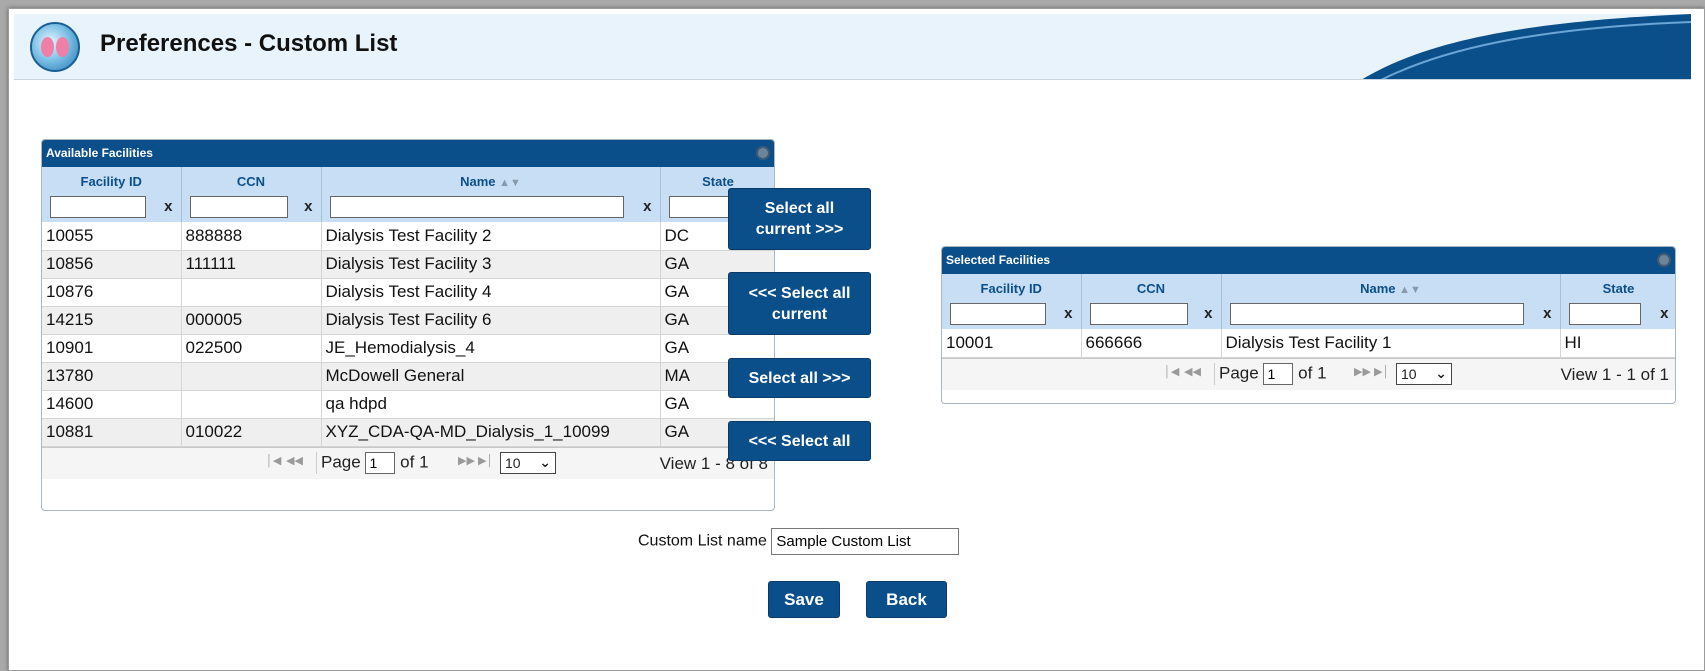 The width and height of the screenshot is (1705, 671). I want to click on table-cell: 13780, so click(112, 376).